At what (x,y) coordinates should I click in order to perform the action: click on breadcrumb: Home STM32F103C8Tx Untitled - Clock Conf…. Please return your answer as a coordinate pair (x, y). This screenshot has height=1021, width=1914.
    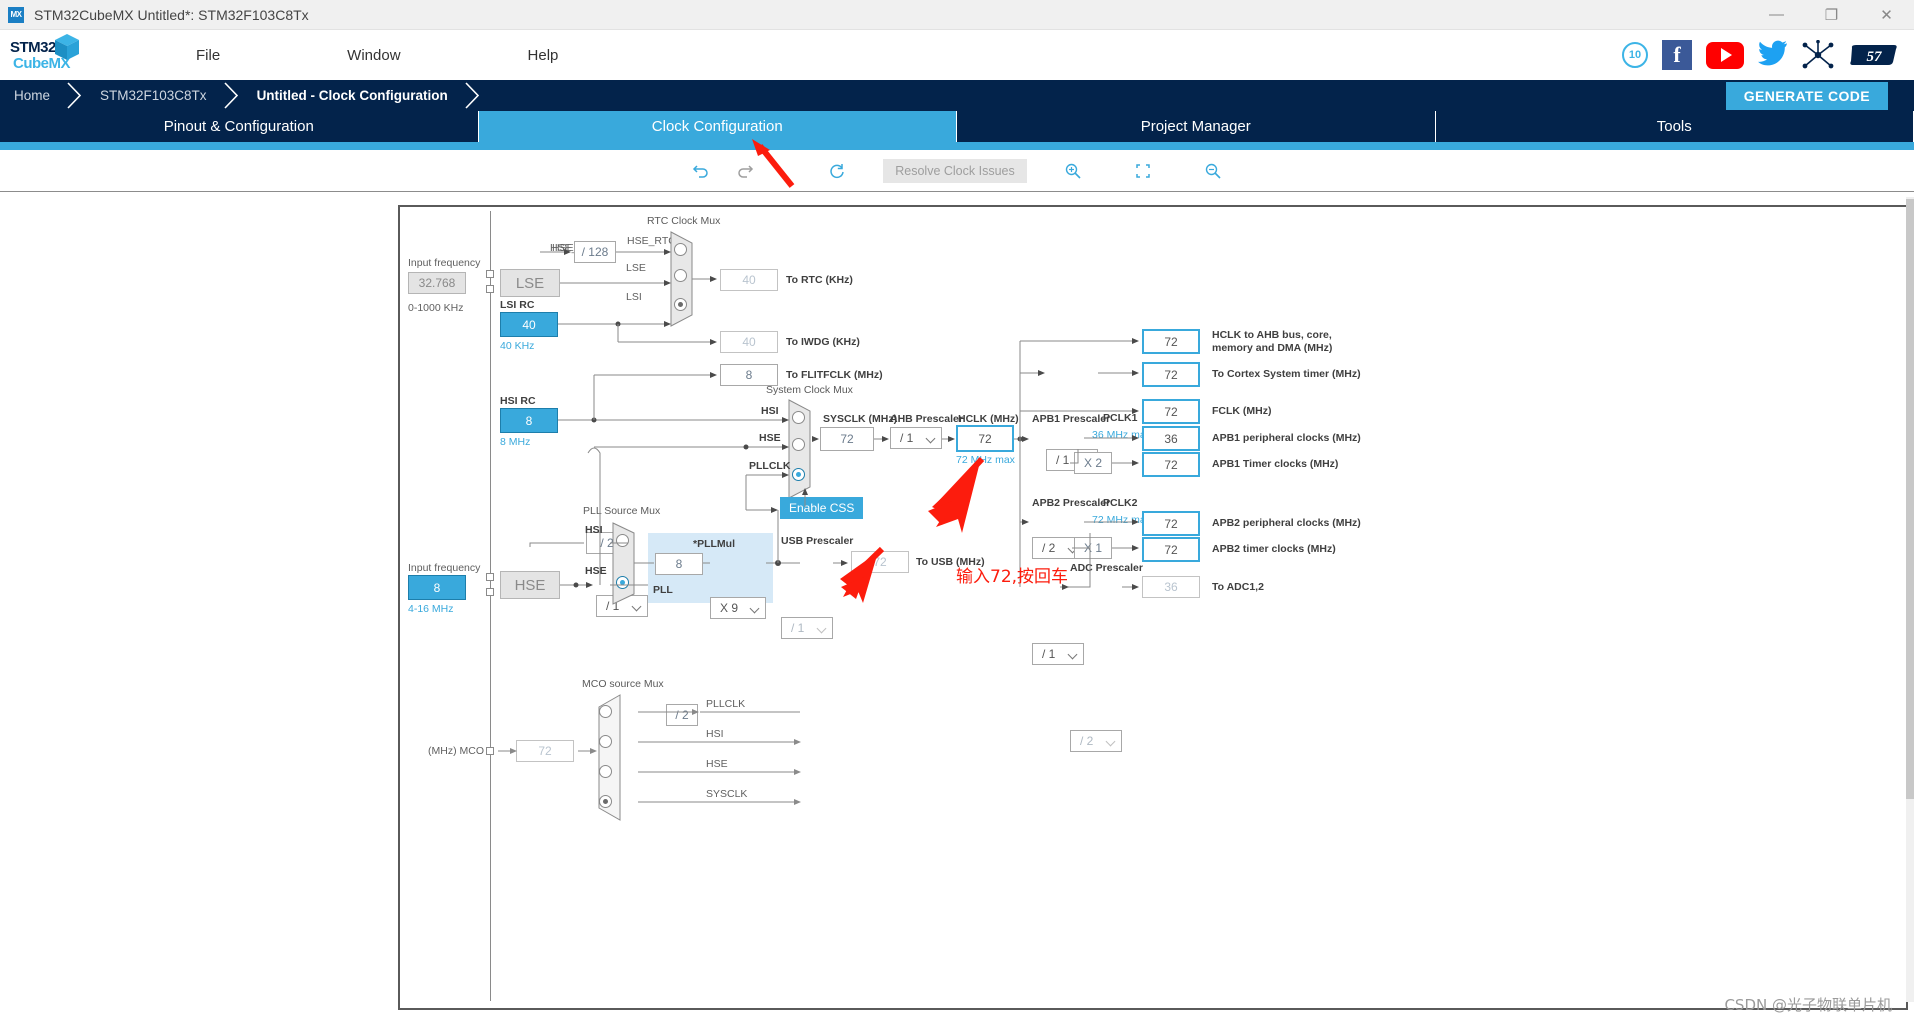
    Looking at the image, I should click on (957, 95).